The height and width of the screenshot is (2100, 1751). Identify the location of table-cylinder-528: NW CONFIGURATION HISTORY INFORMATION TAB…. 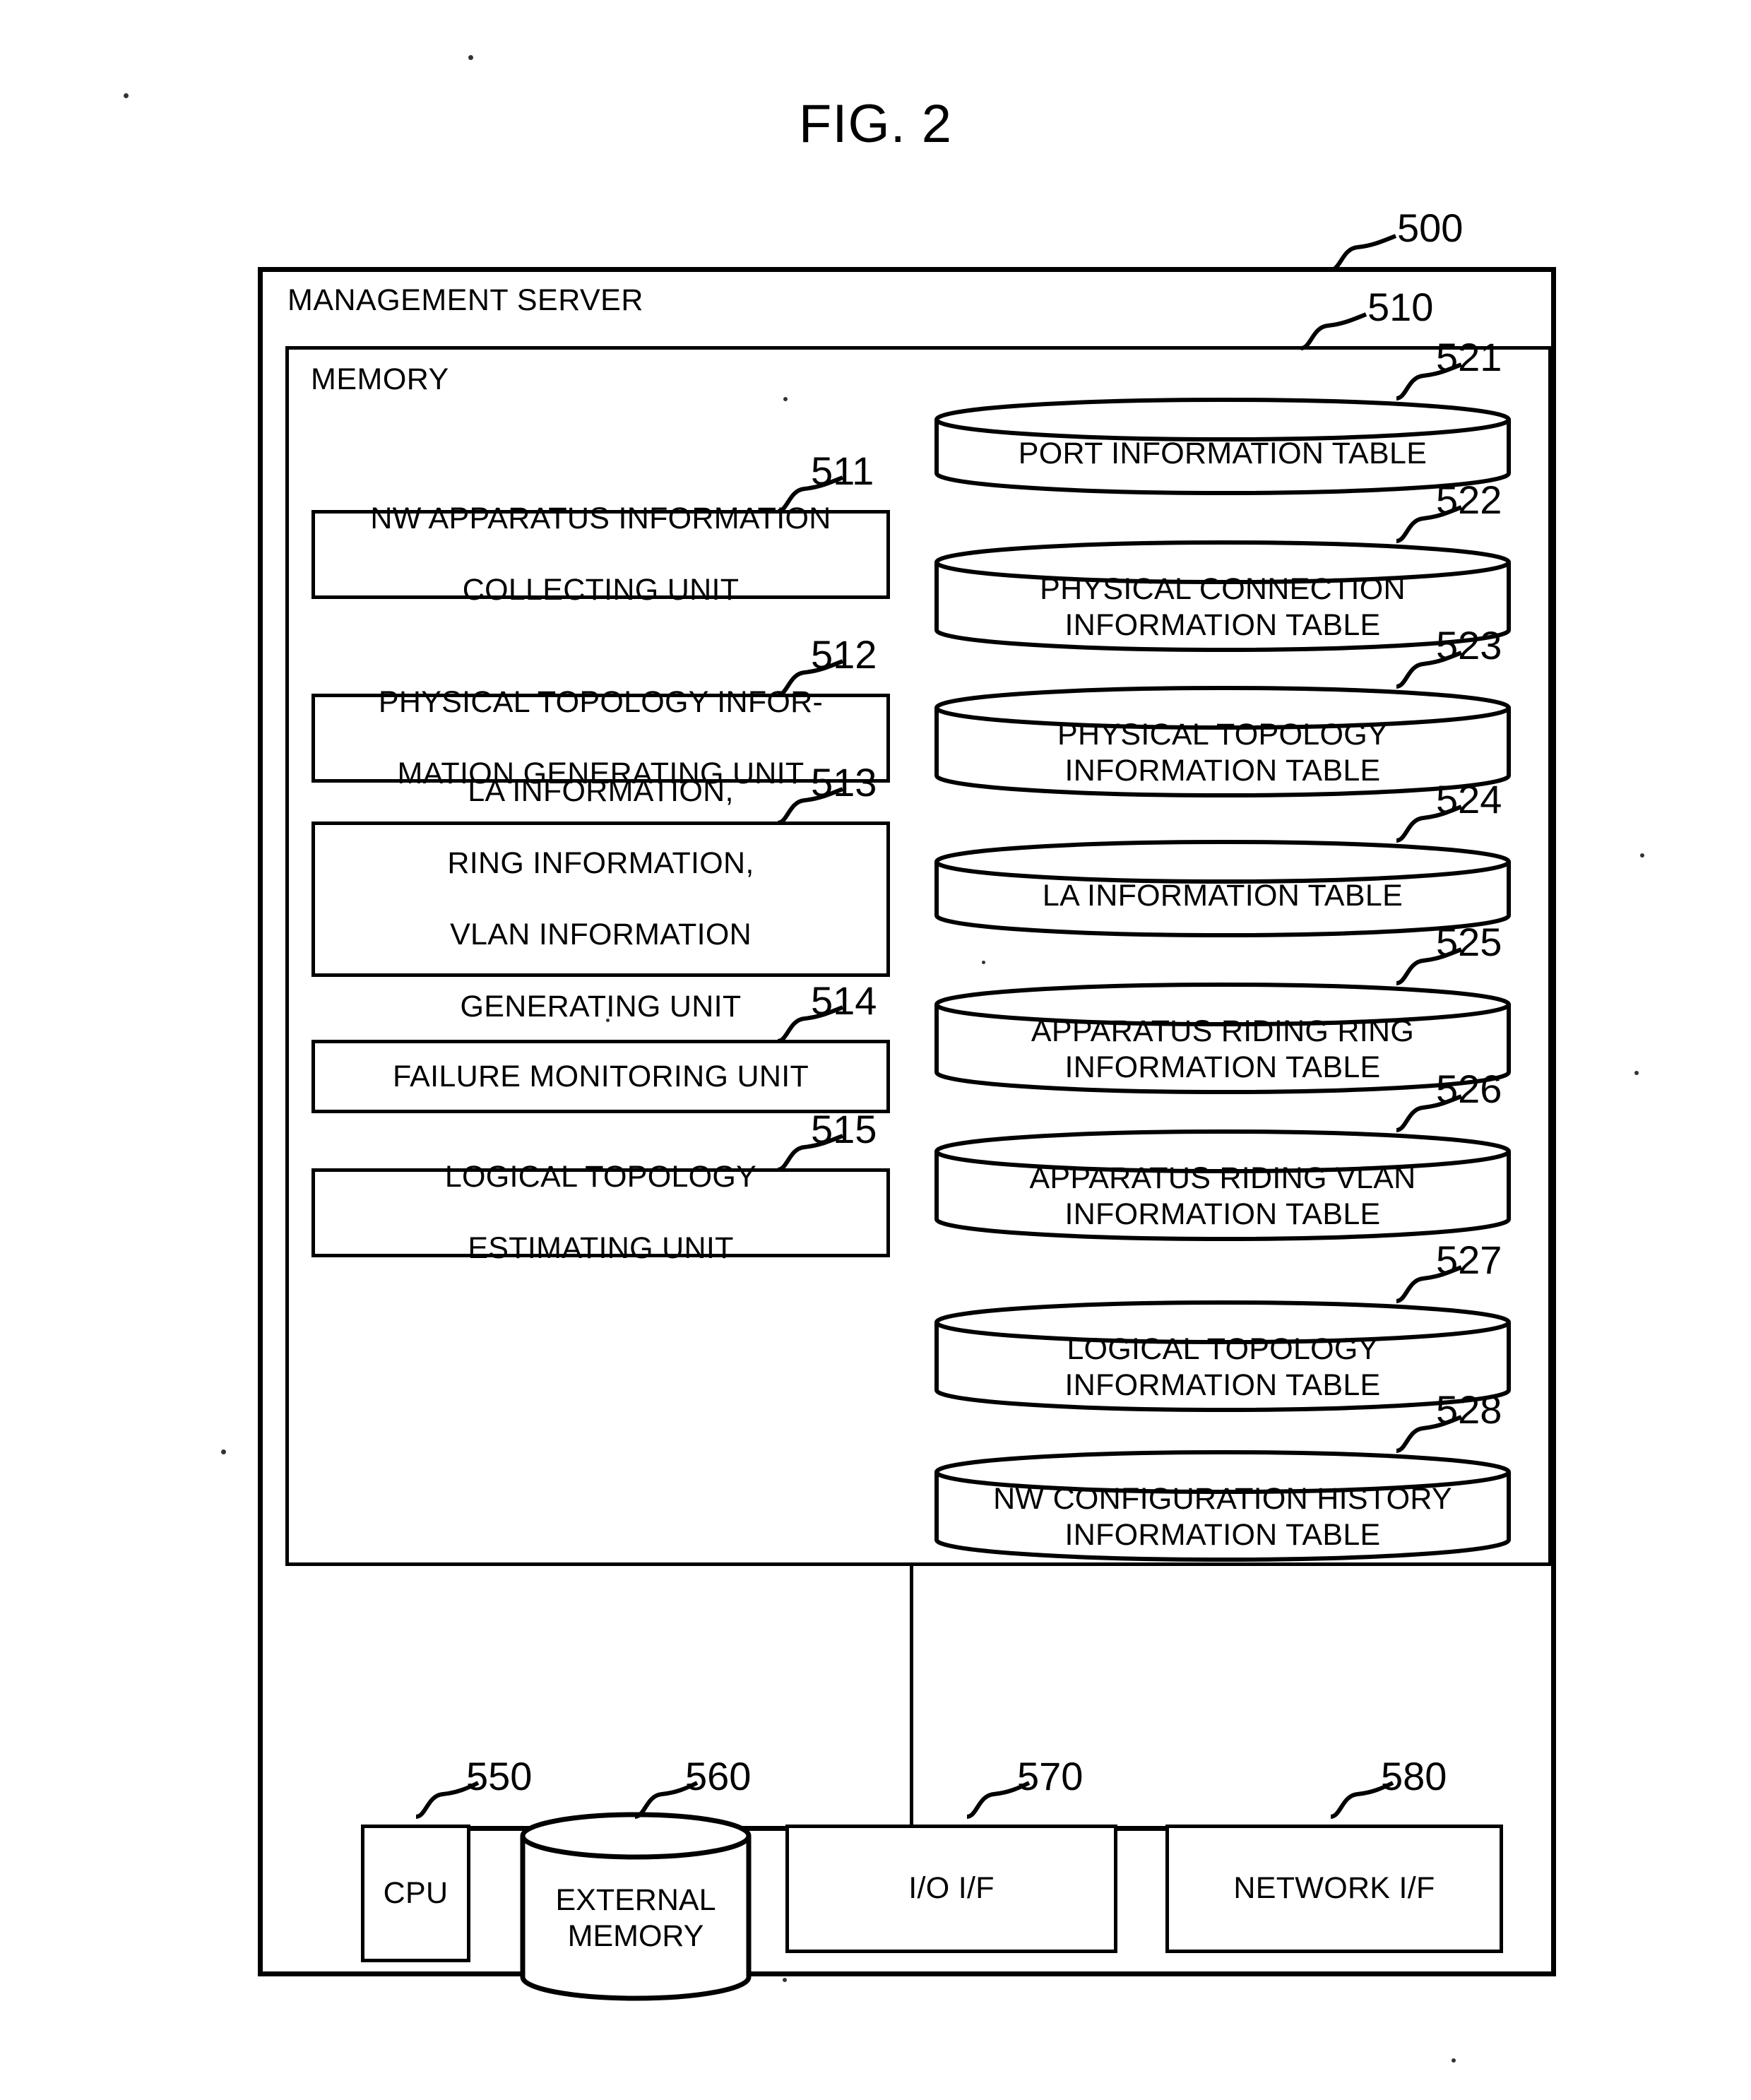
(1223, 1505).